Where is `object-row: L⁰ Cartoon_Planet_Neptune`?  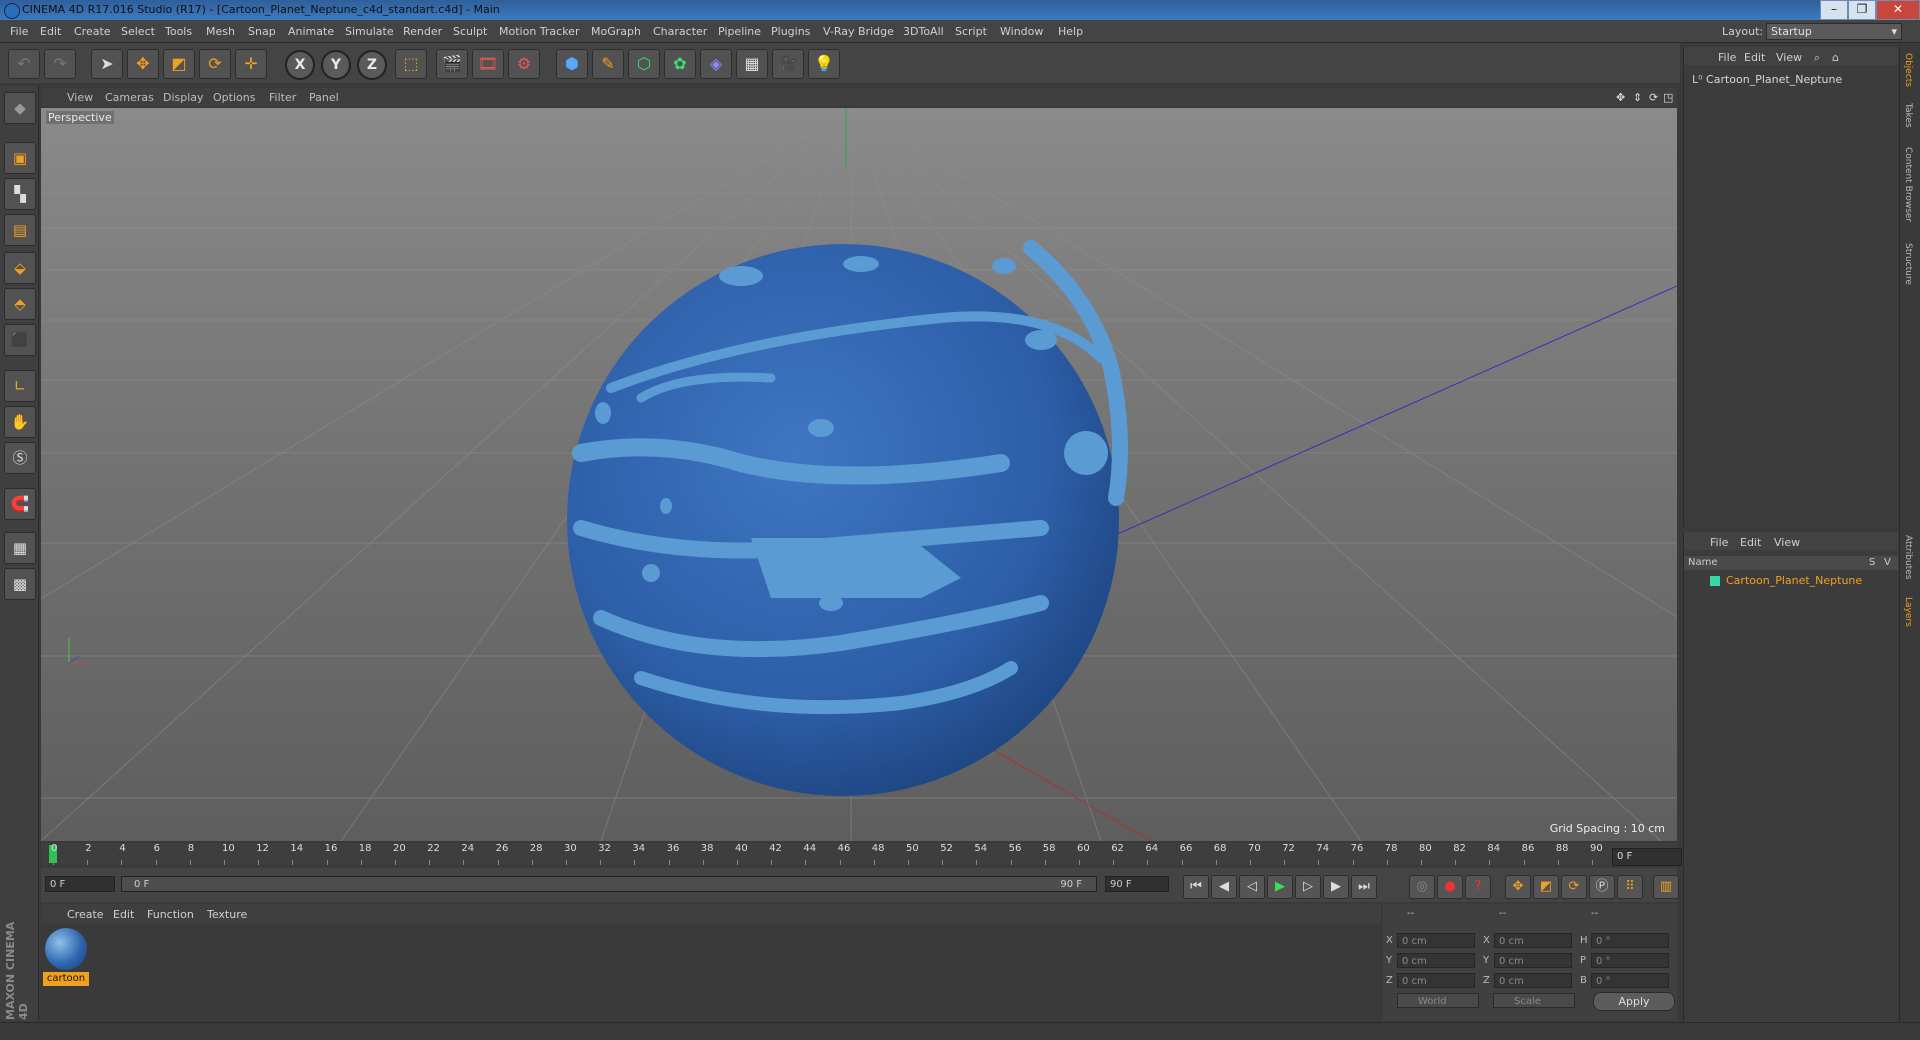
object-row: L⁰ Cartoon_Planet_Neptune is located at coordinates (1767, 79).